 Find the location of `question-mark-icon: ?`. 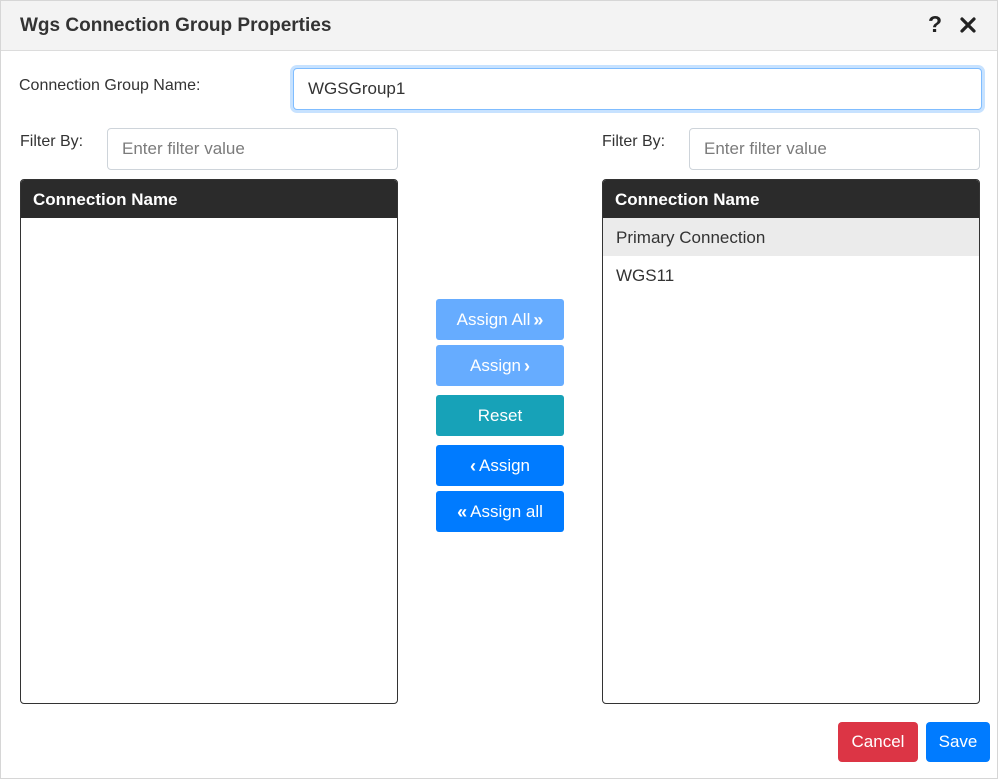

question-mark-icon: ? is located at coordinates (935, 24).